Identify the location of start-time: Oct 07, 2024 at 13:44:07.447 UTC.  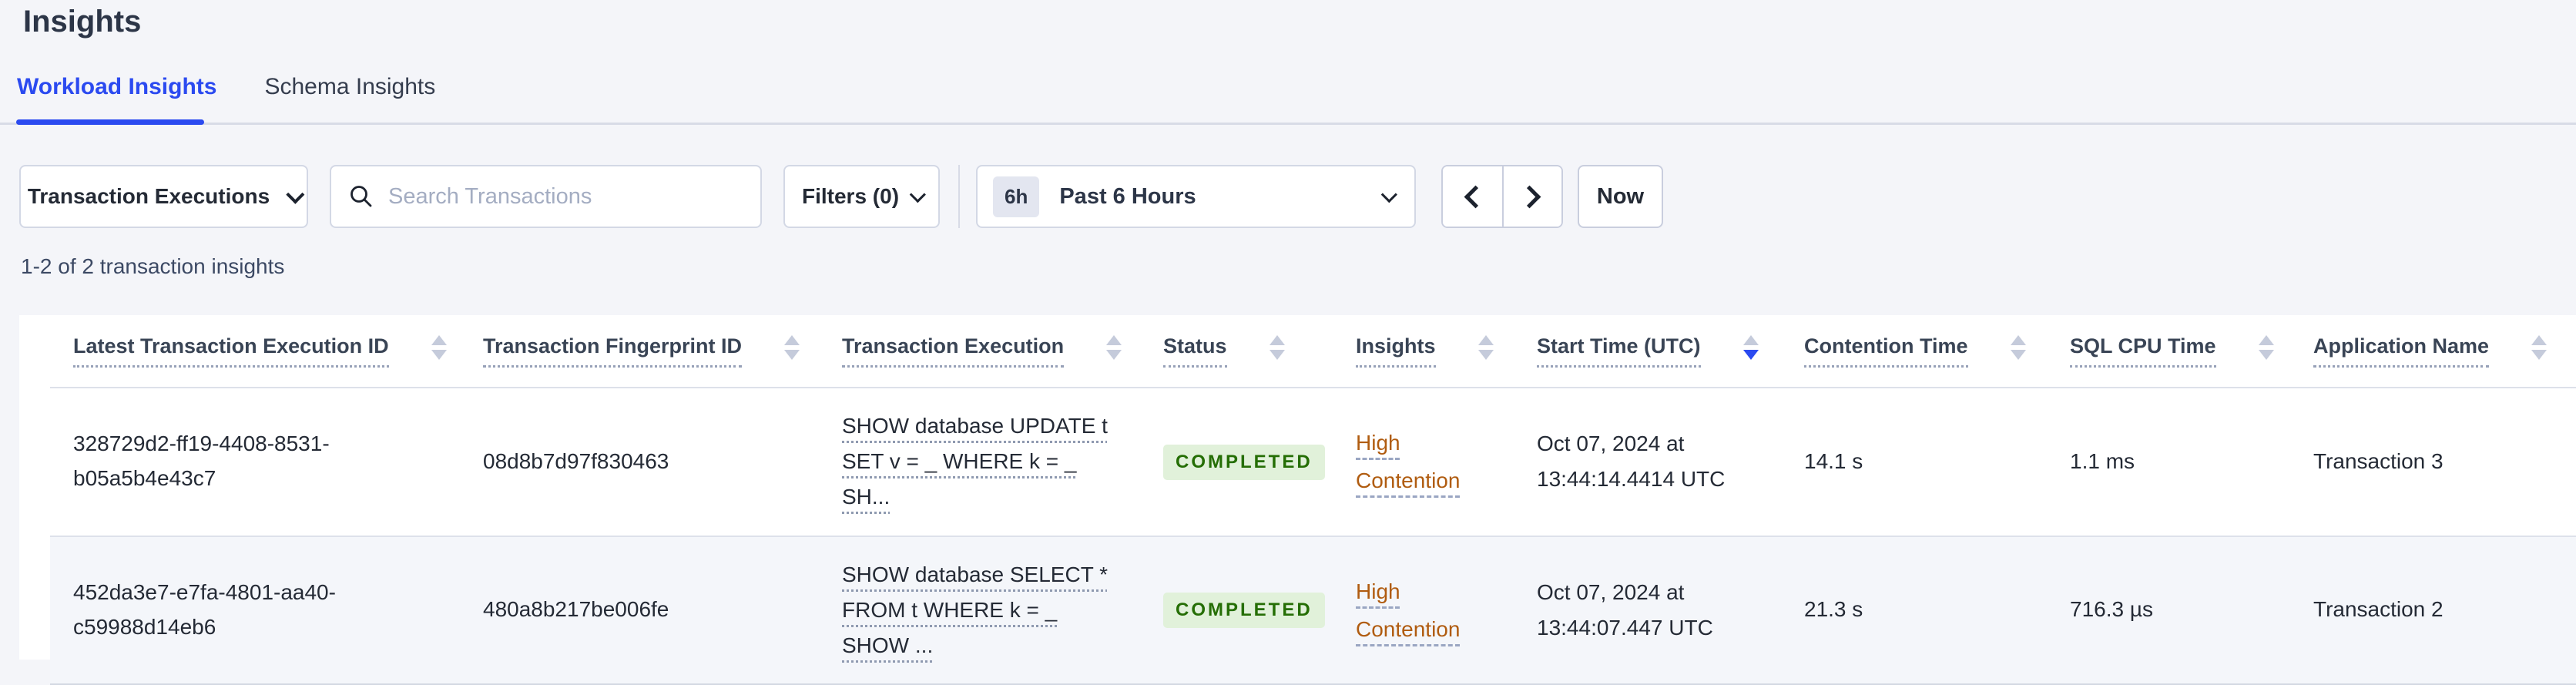
(1625, 609).